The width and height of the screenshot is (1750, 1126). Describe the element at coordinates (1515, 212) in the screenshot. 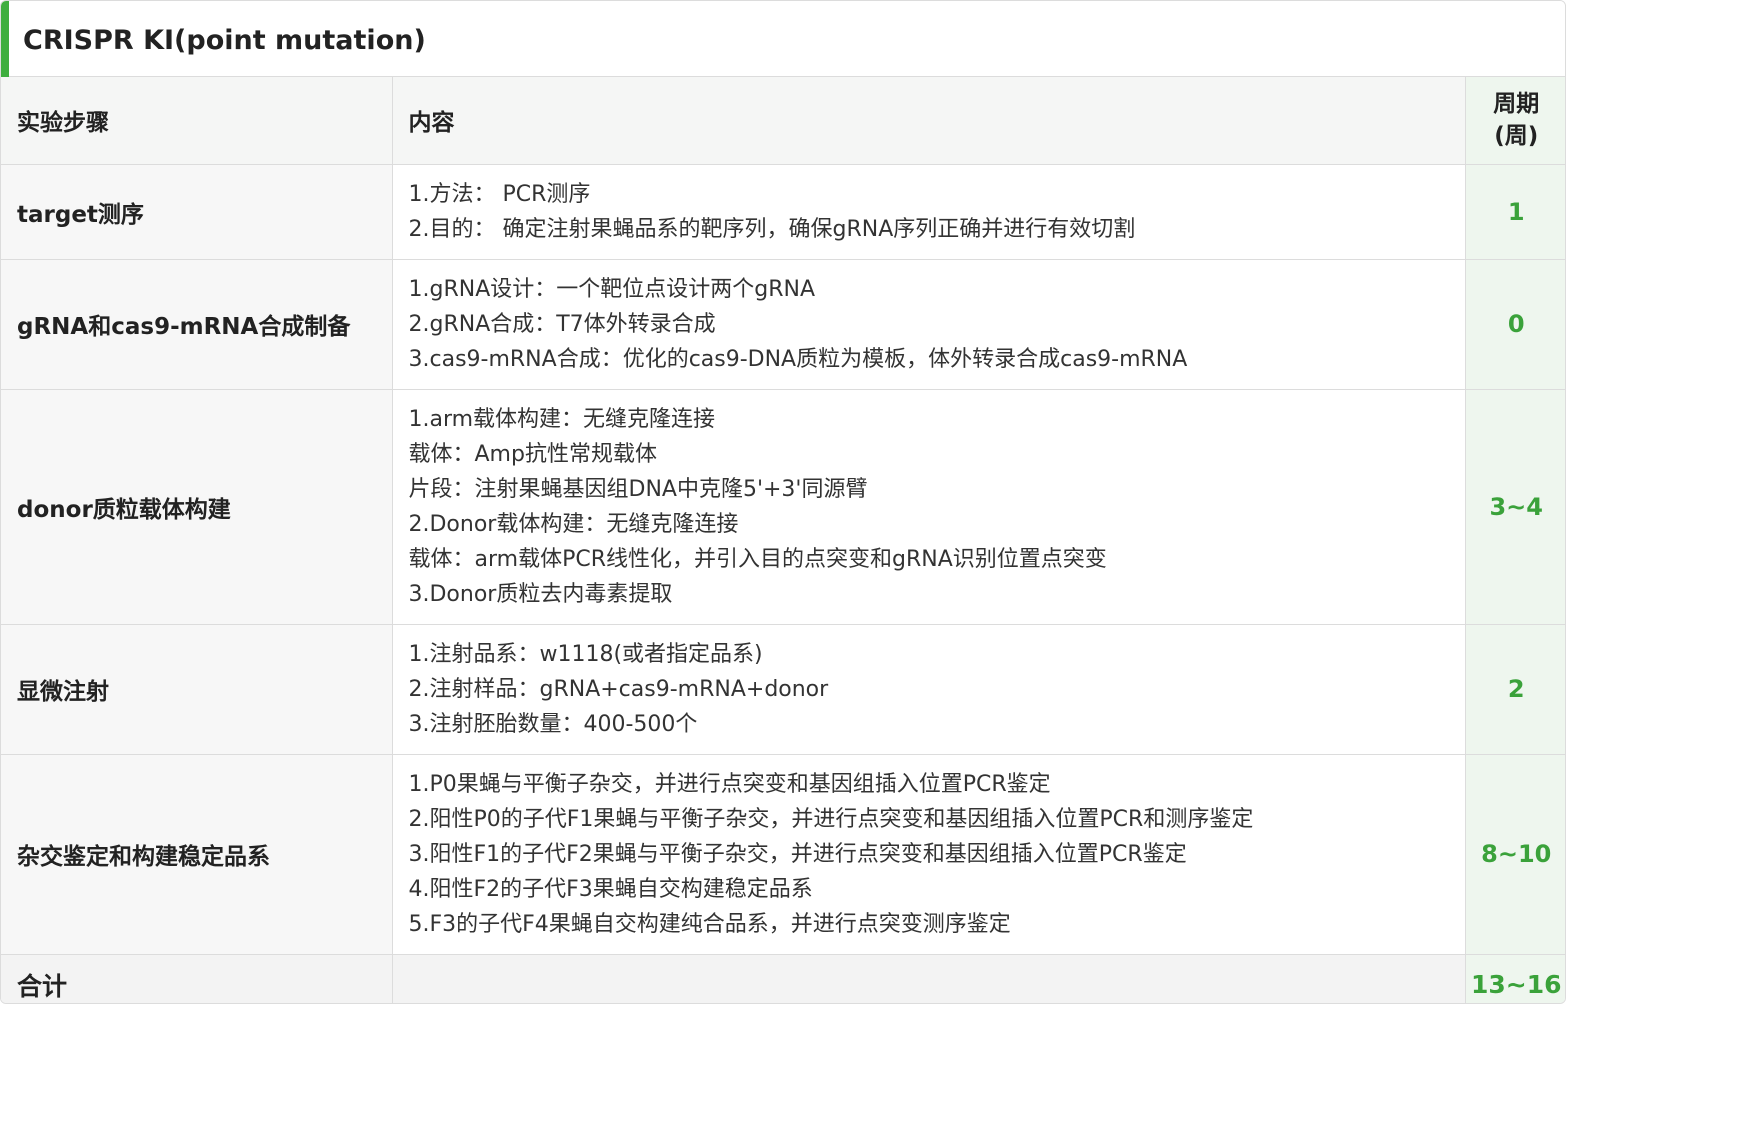

I see `step-period: 1` at that location.